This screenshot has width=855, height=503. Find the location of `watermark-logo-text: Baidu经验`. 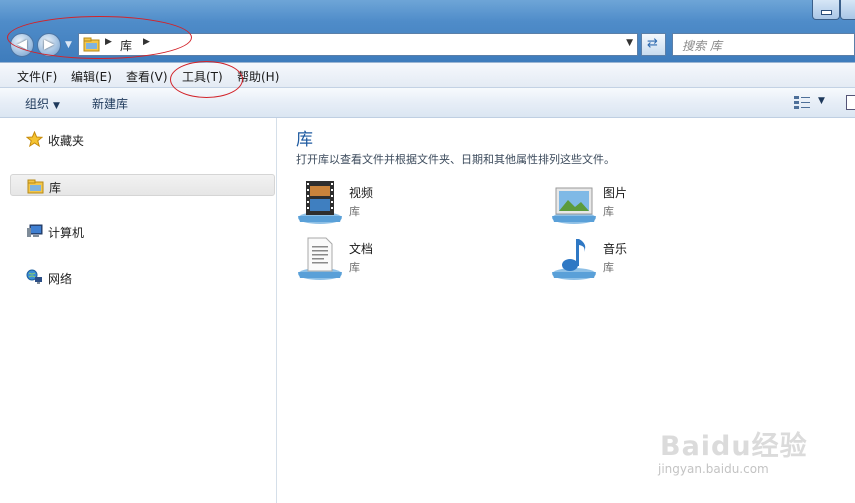

watermark-logo-text: Baidu经验 is located at coordinates (734, 446).